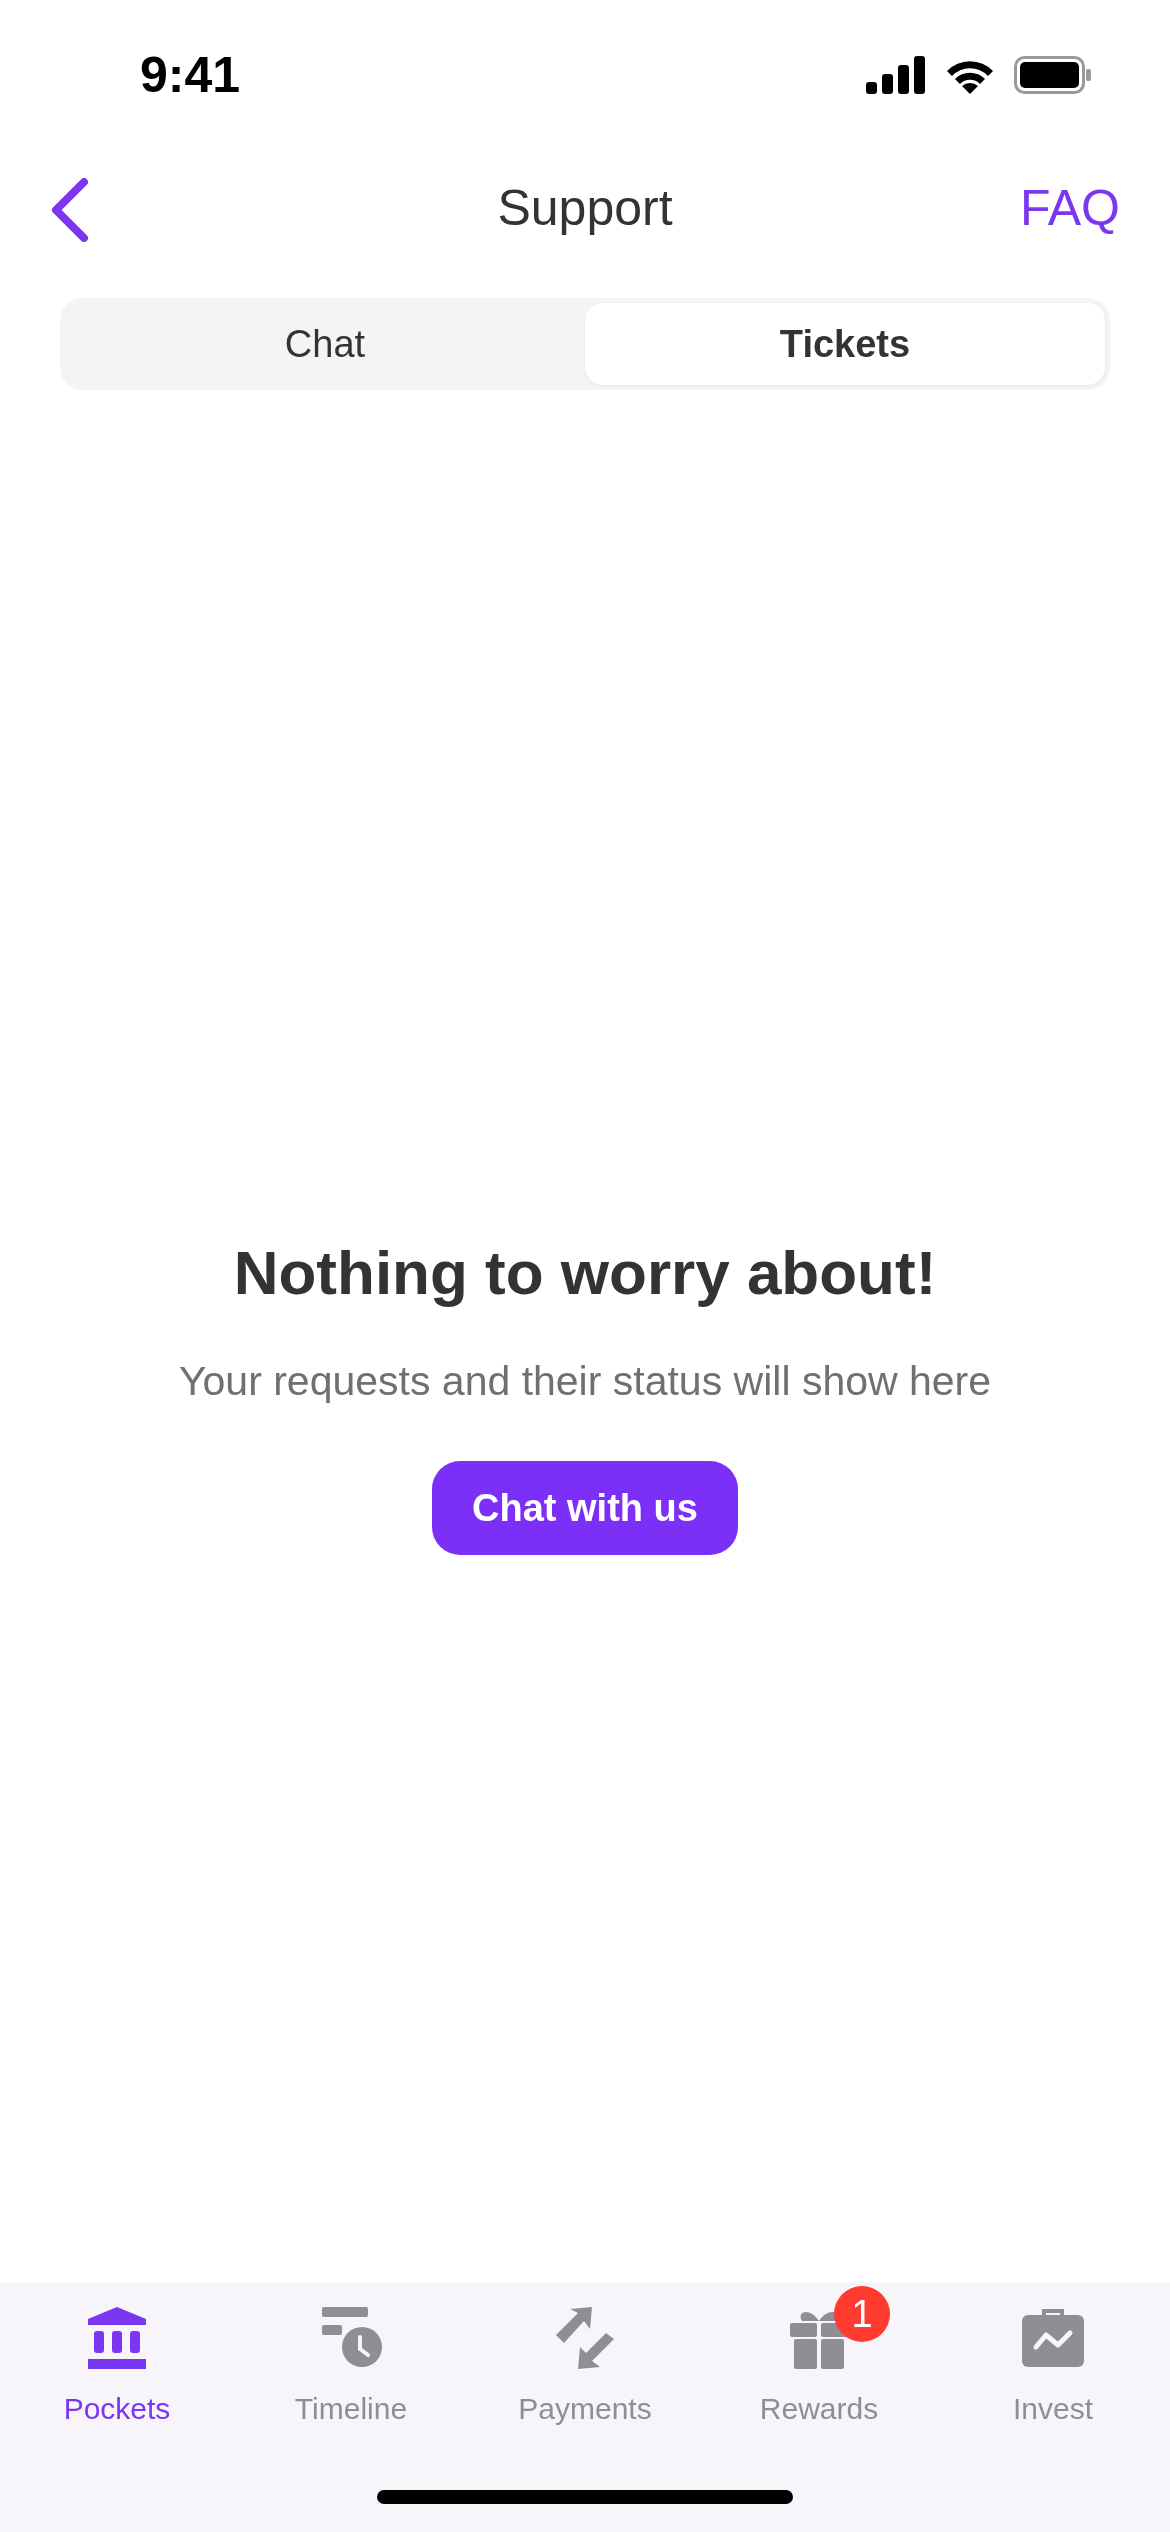  I want to click on battery-icon, so click(1053, 75).